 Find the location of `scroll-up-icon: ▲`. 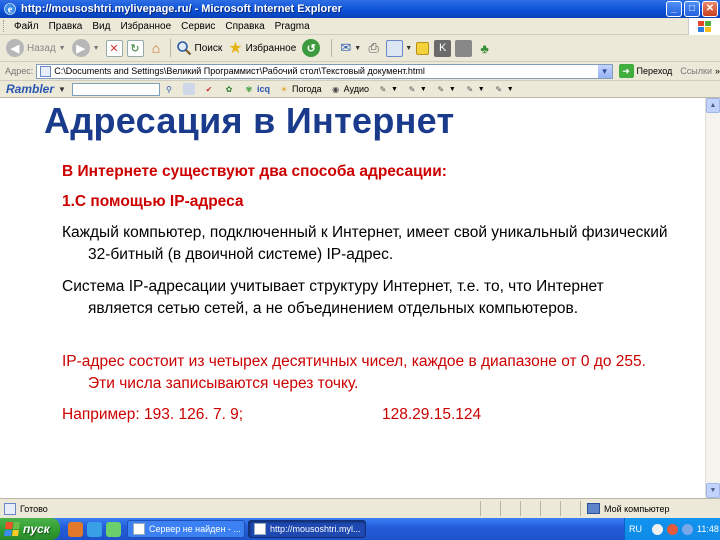

scroll-up-icon: ▲ is located at coordinates (713, 105).